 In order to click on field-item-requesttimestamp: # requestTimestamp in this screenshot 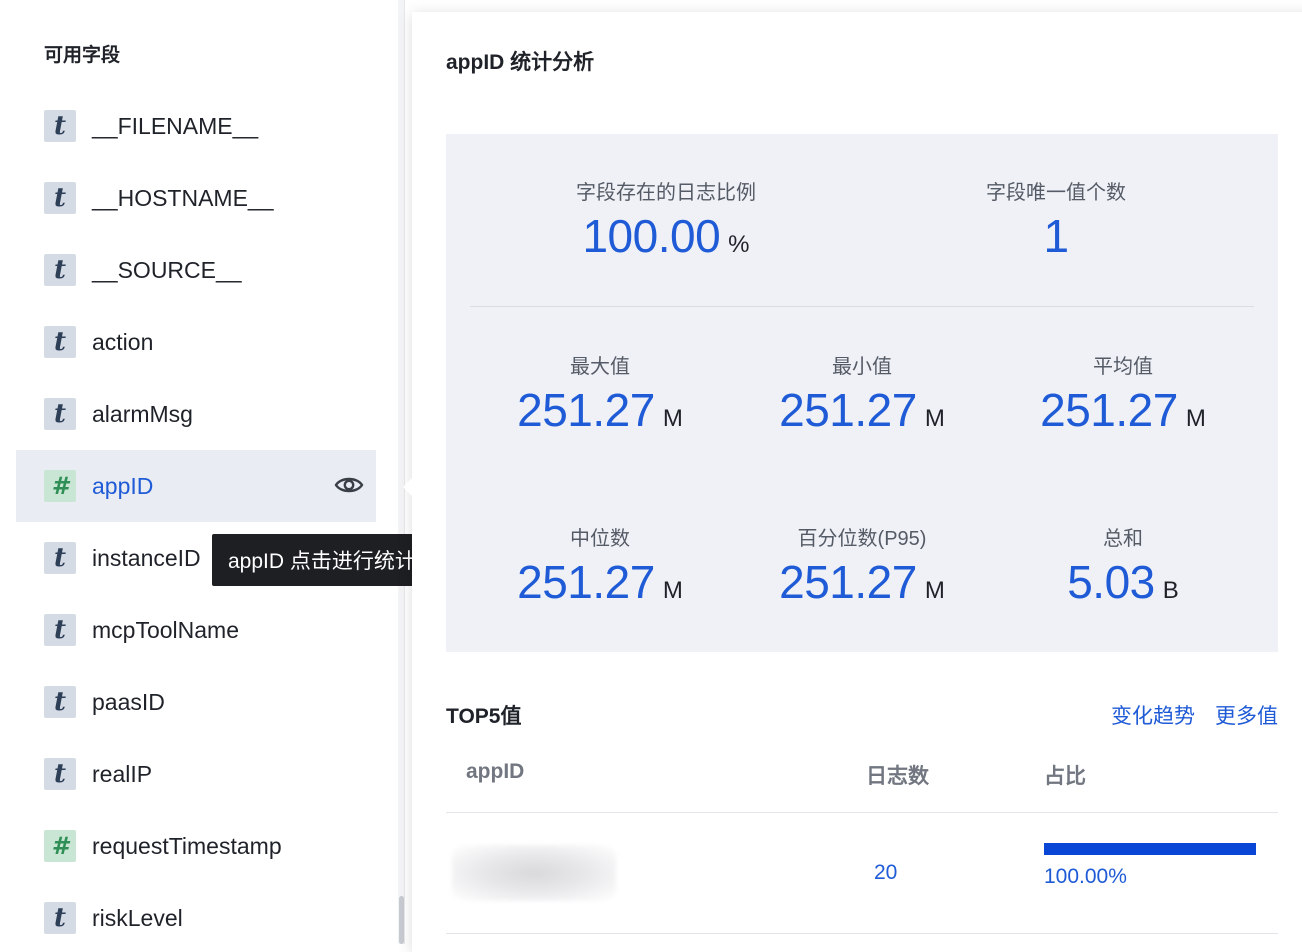, I will do `click(196, 846)`.